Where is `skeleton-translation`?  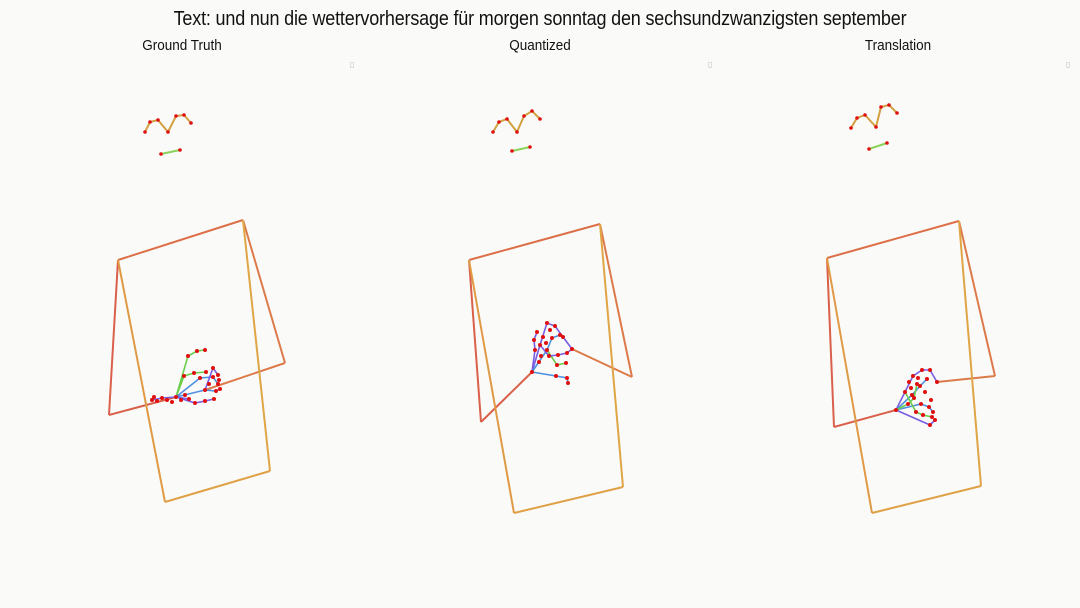 skeleton-translation is located at coordinates (911, 308).